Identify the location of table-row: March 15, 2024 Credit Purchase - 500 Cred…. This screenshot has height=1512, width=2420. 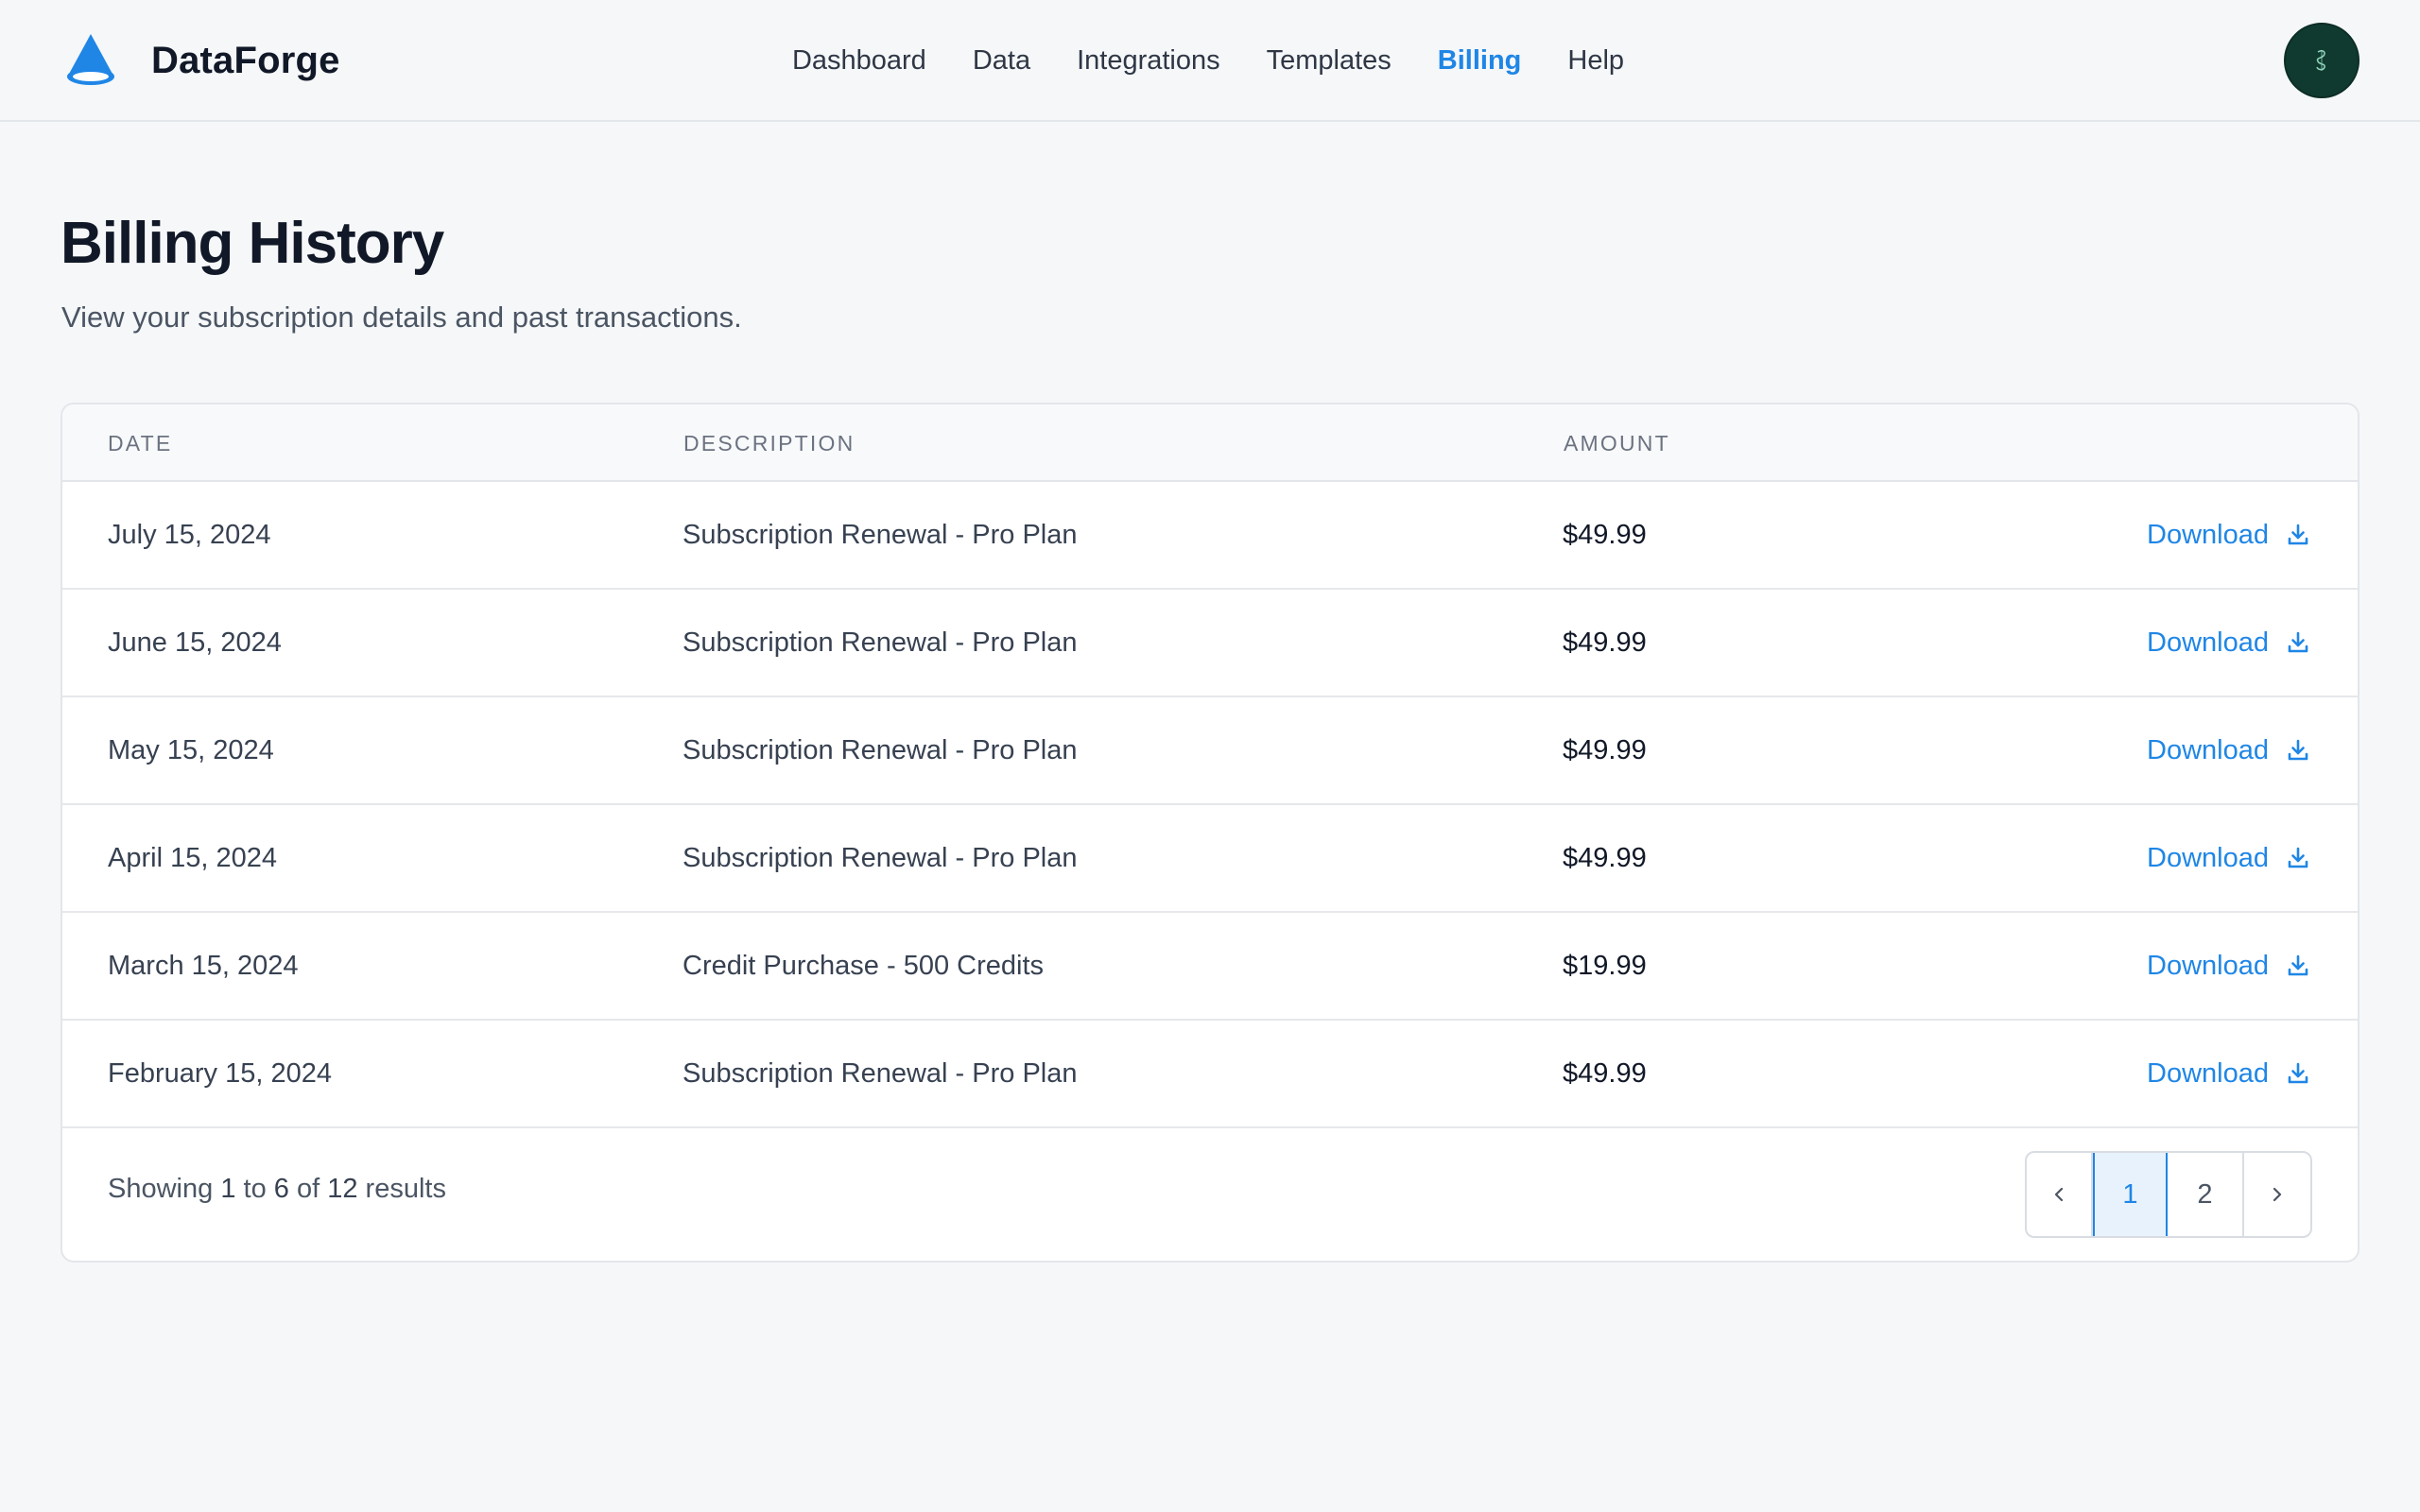
(1210, 967).